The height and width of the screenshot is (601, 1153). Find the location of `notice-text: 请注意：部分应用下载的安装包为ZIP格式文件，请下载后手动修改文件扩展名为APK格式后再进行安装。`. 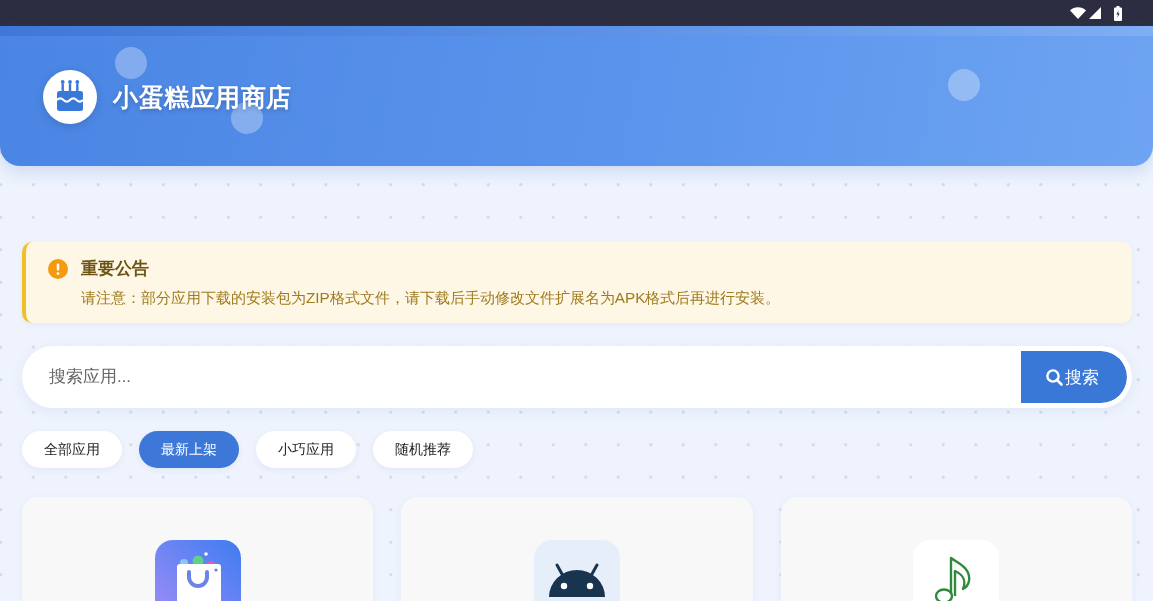

notice-text: 请注意：部分应用下载的安装包为ZIP格式文件，请下载后手动修改文件扩展名为APK格式后再进行安装。 is located at coordinates (431, 298).